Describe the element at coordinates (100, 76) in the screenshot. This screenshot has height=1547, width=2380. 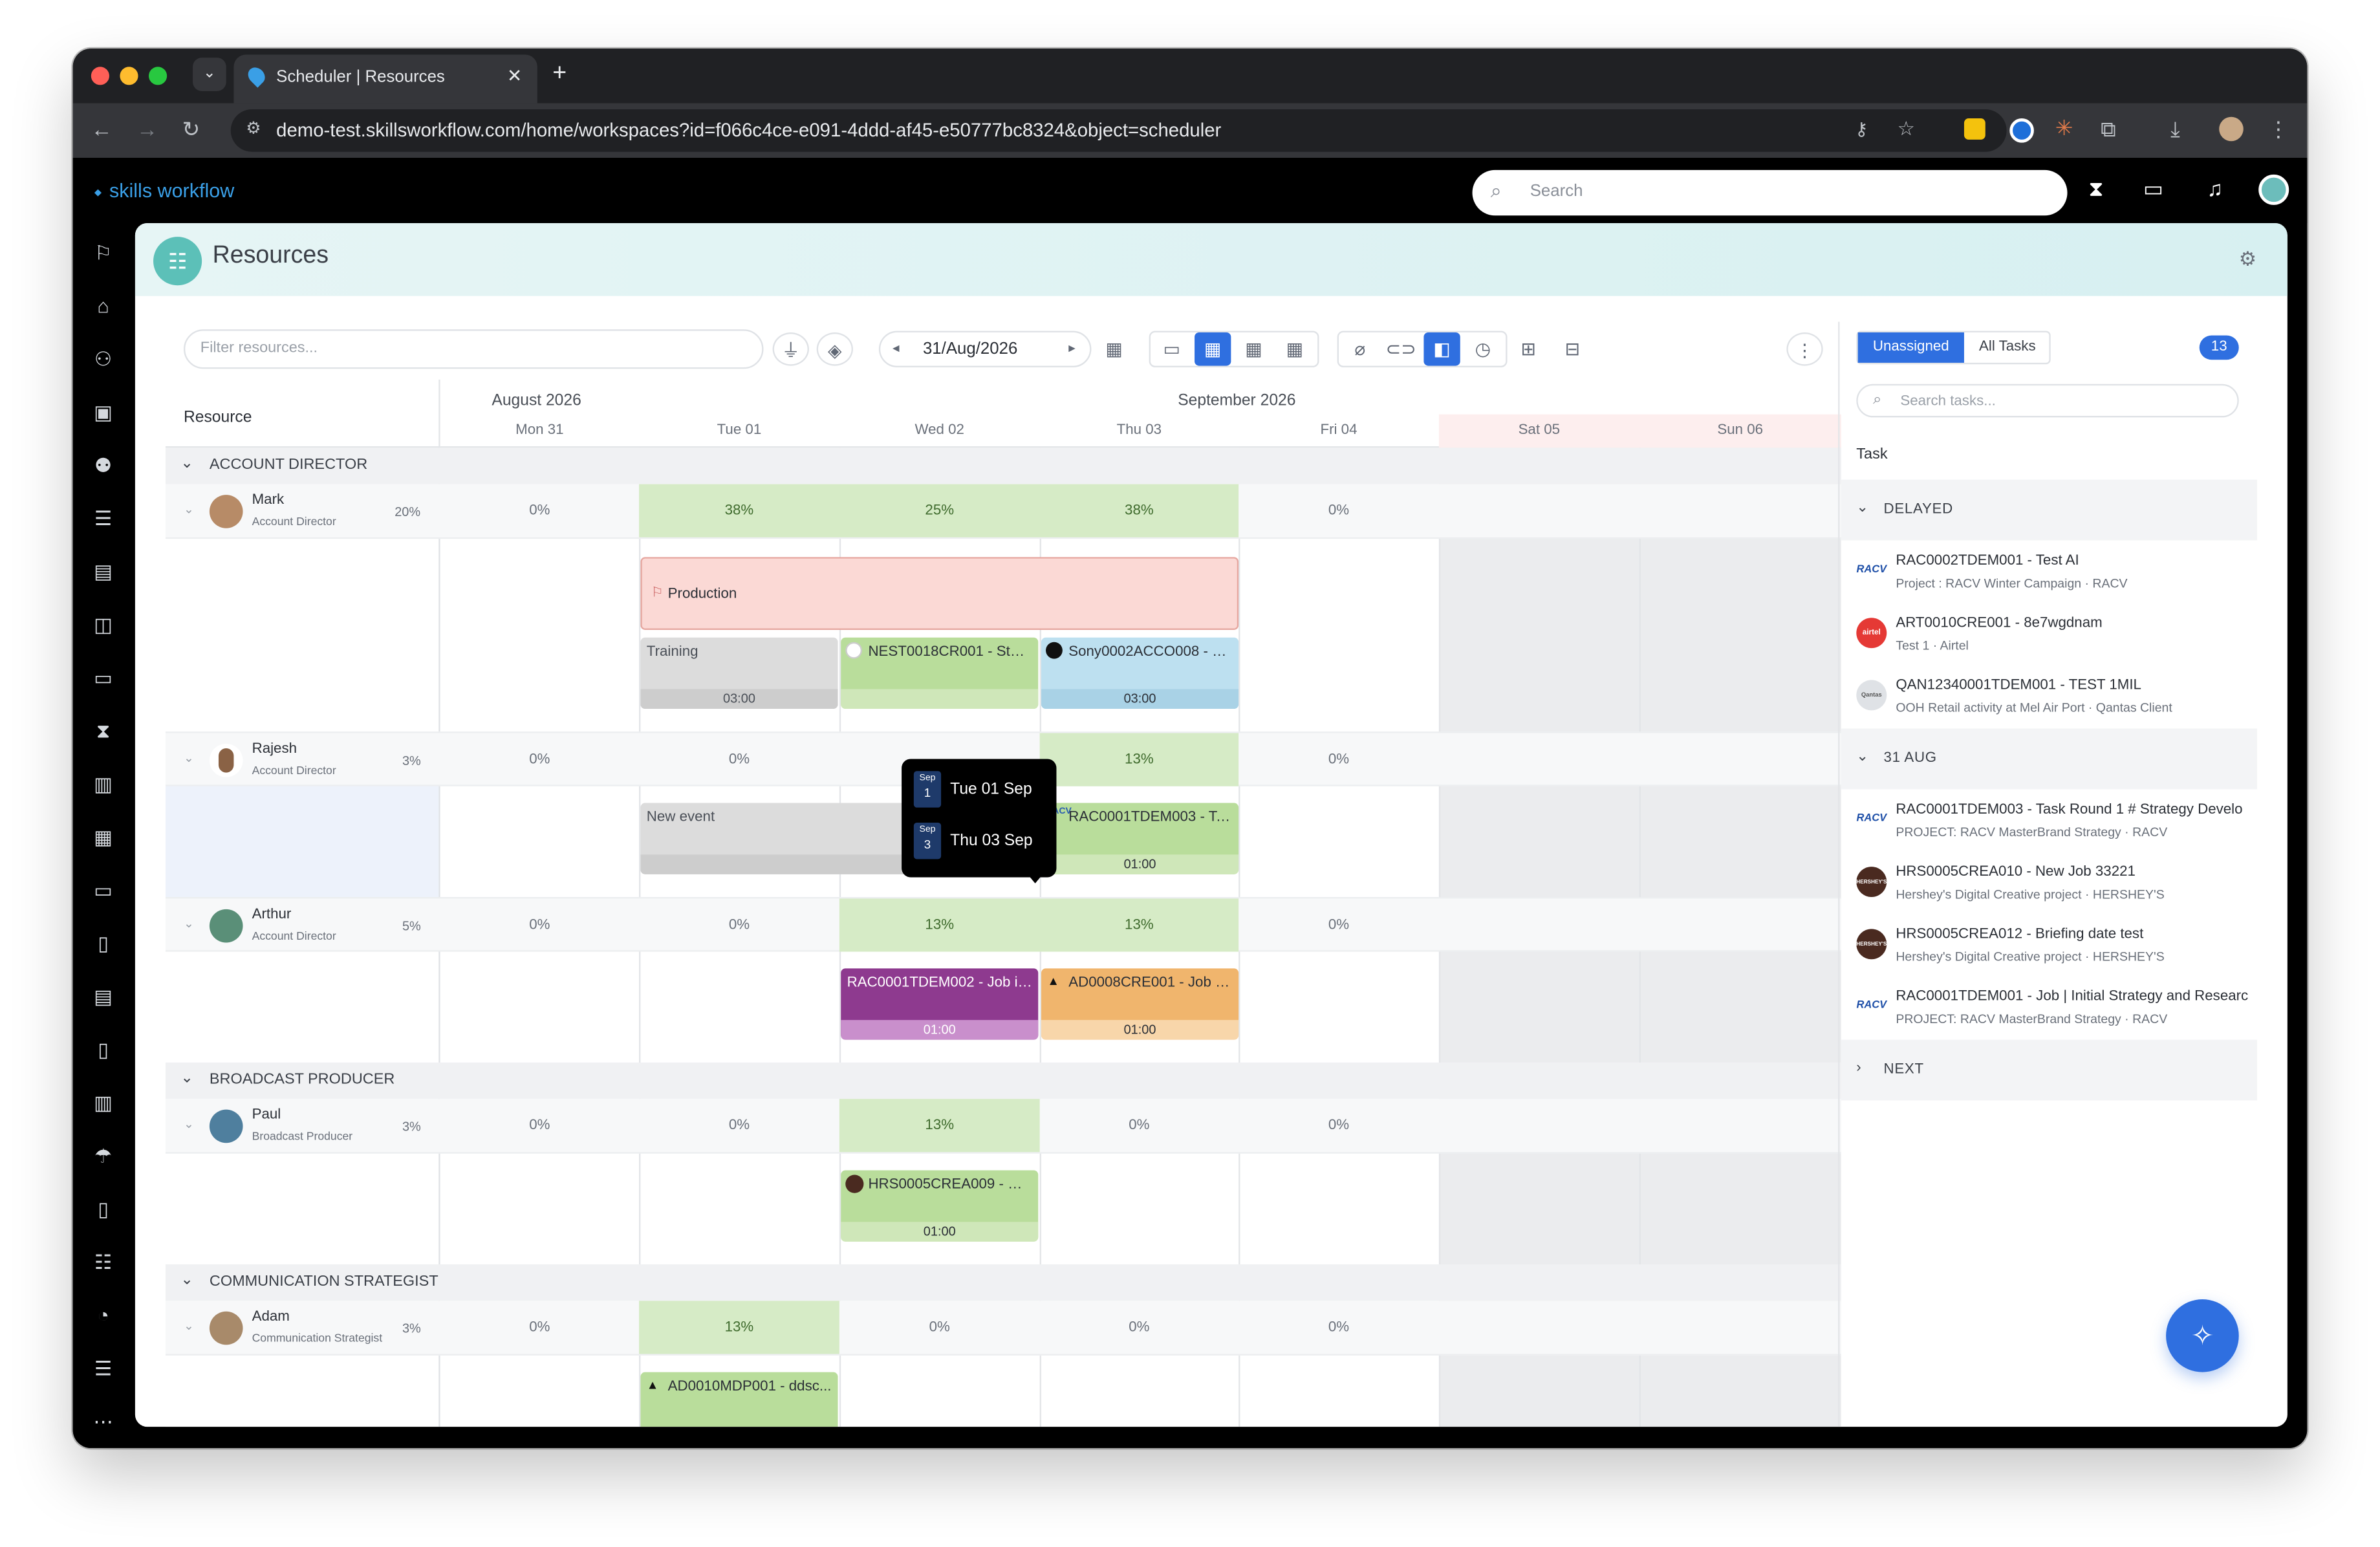
I see `close-window-button` at that location.